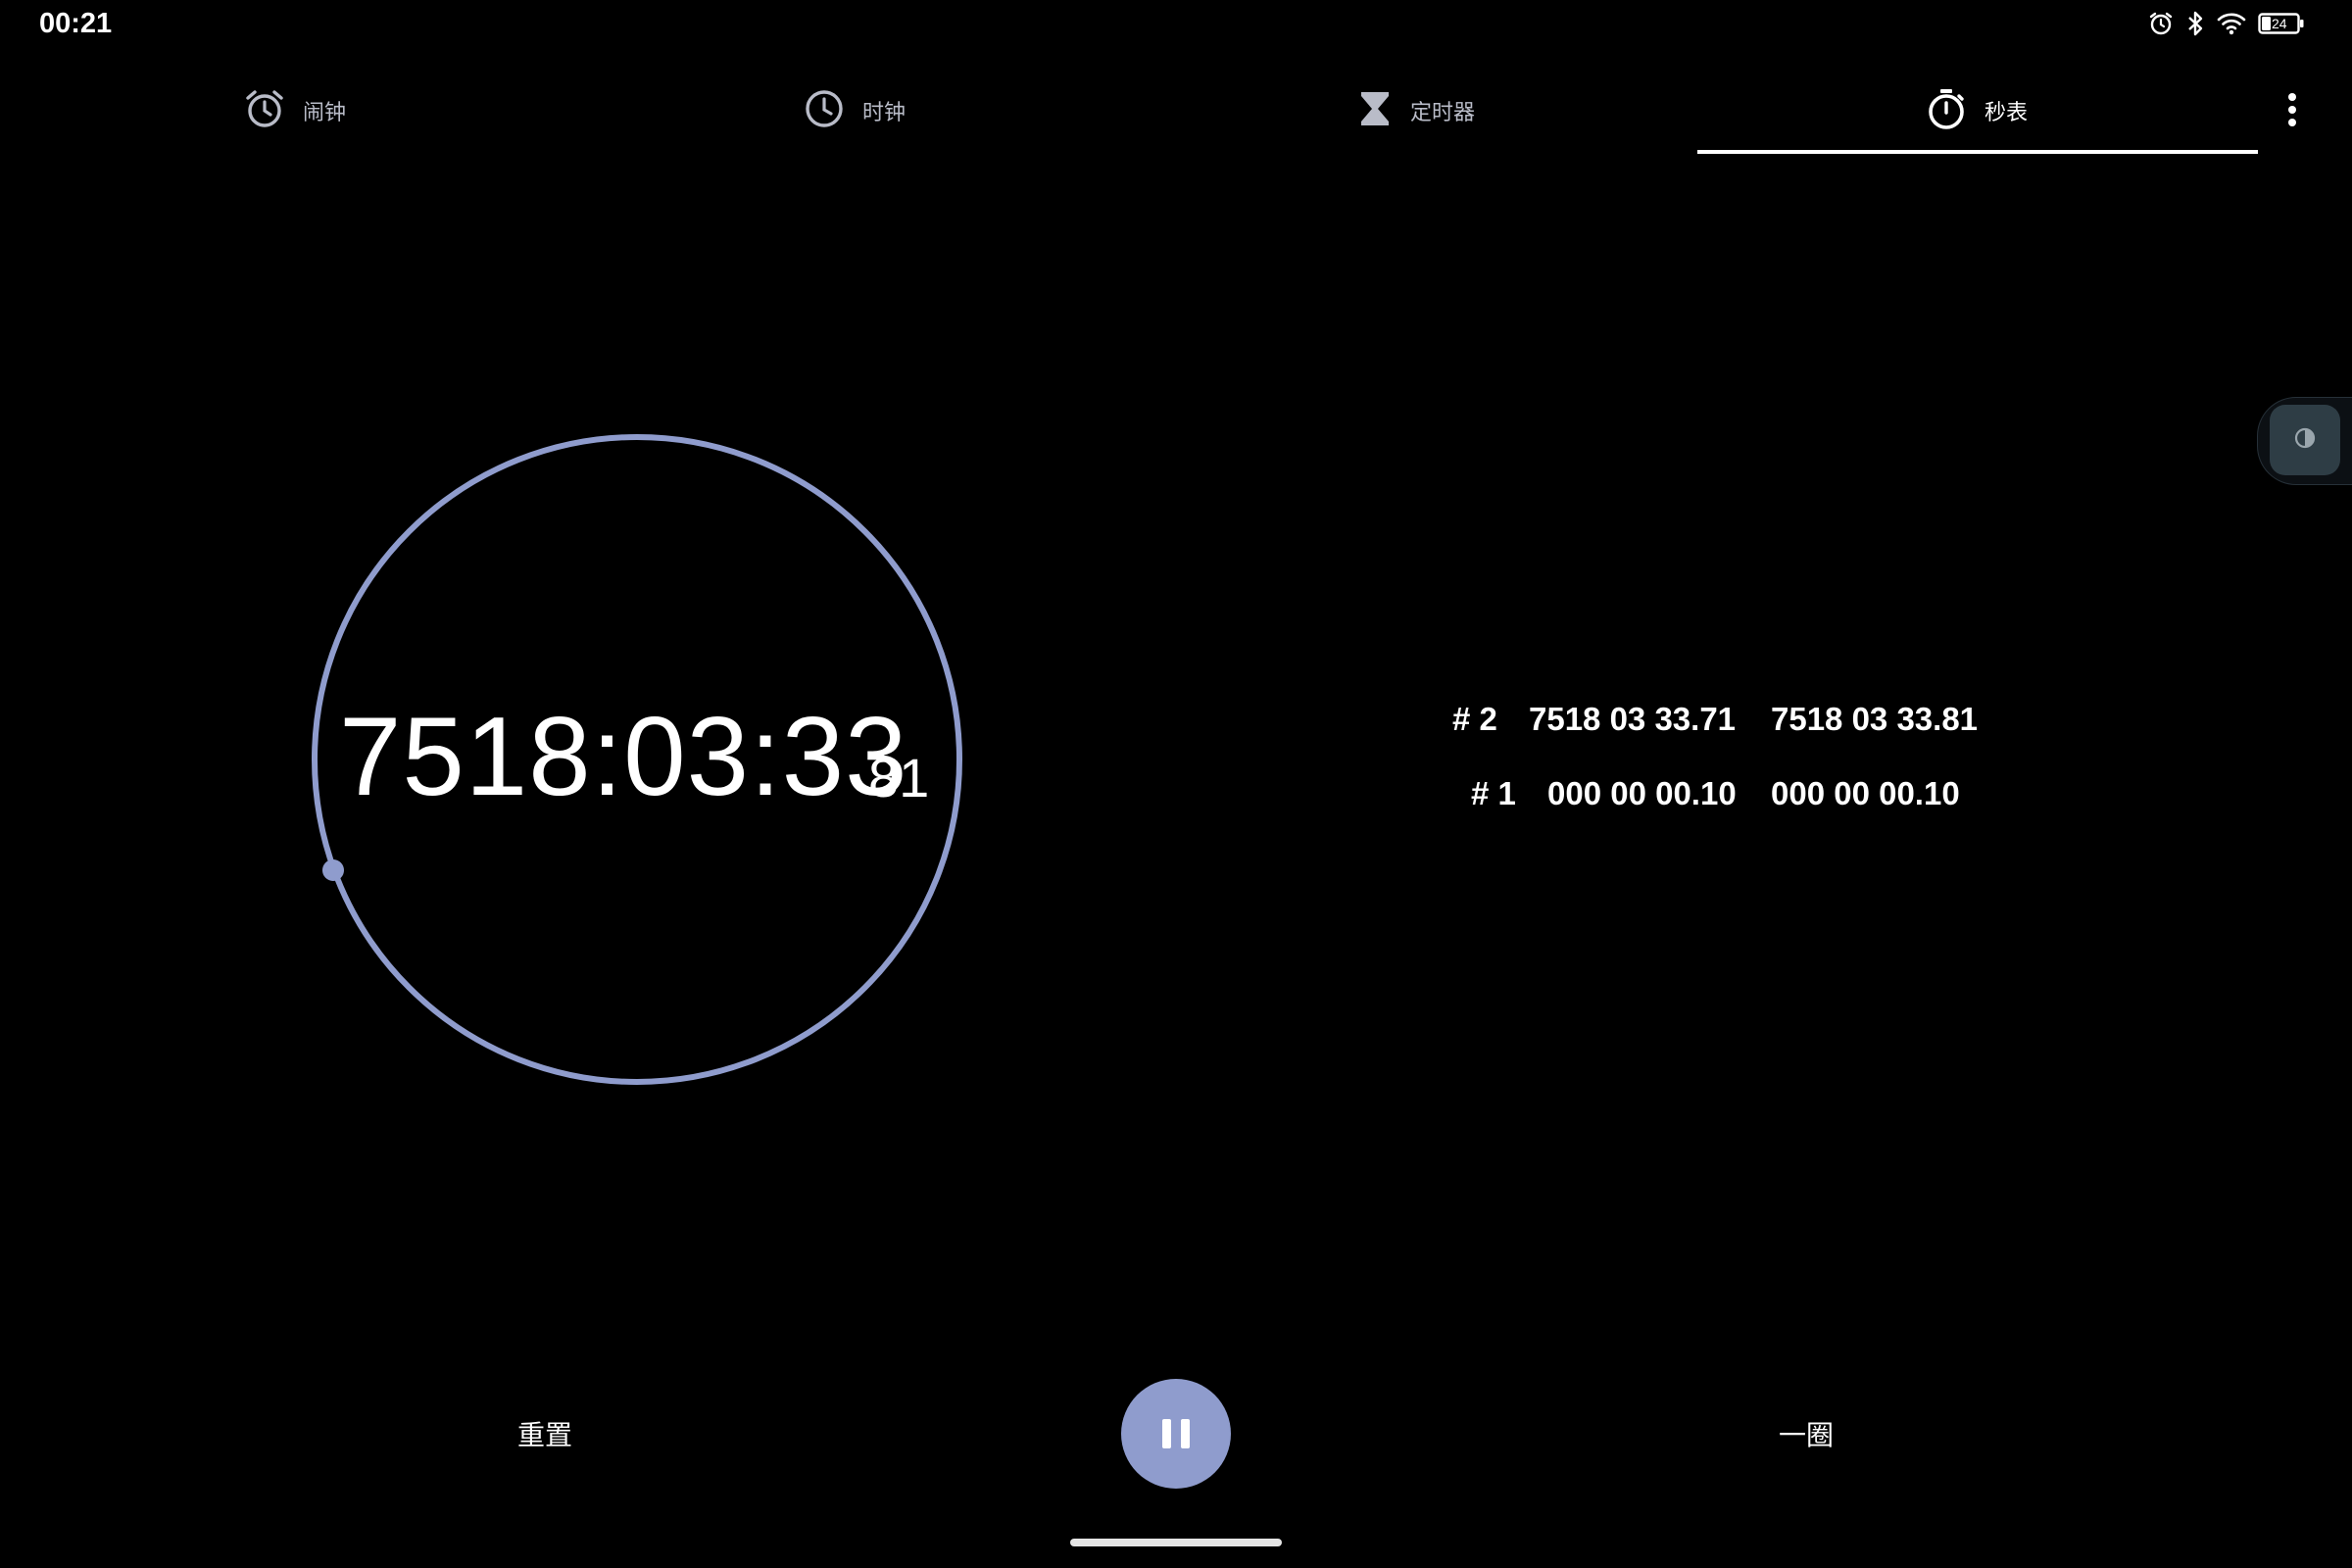 The image size is (2352, 1568). Describe the element at coordinates (1443, 113) in the screenshot. I see `tab-timer-label: 定时器` at that location.